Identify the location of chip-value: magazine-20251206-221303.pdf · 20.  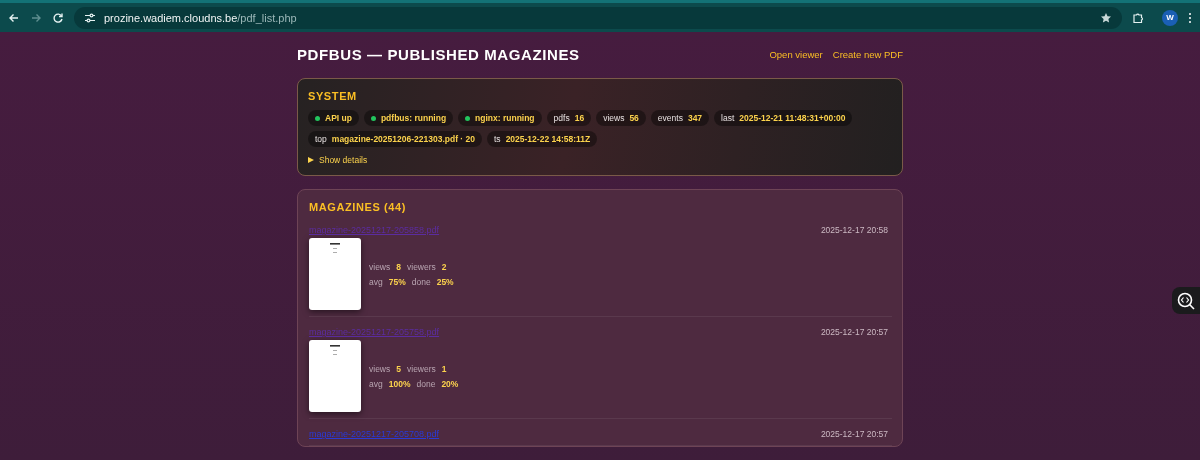
(403, 139).